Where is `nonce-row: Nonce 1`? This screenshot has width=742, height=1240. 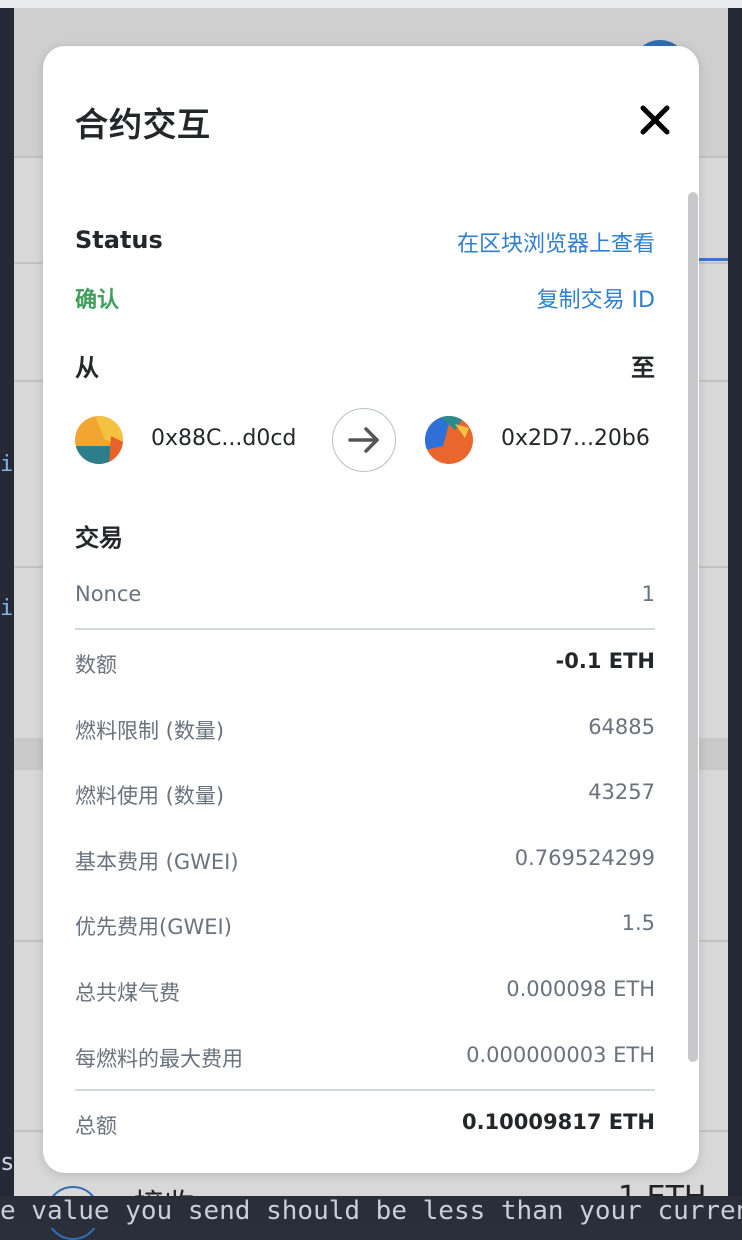
nonce-row: Nonce 1 is located at coordinates (365, 602).